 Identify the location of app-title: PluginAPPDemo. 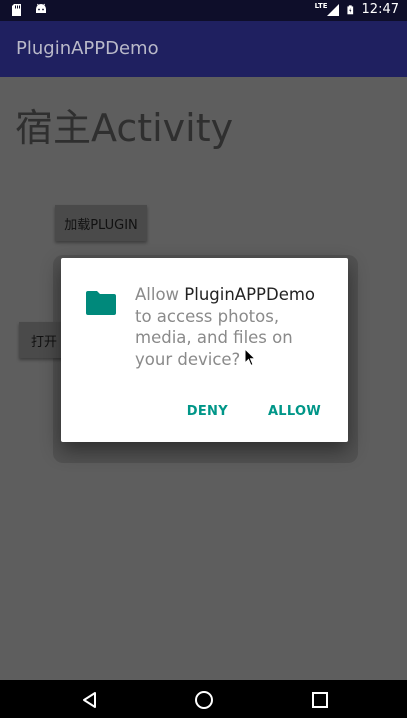
(87, 48).